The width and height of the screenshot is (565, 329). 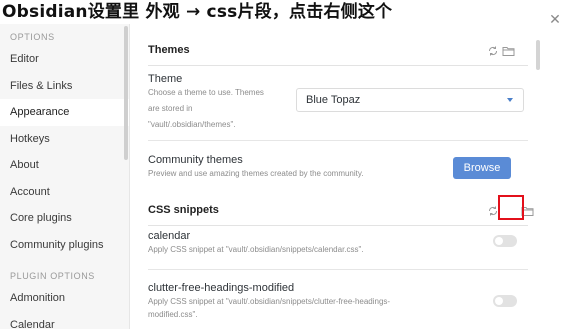 What do you see at coordinates (509, 50) in the screenshot?
I see `folder-icon` at bounding box center [509, 50].